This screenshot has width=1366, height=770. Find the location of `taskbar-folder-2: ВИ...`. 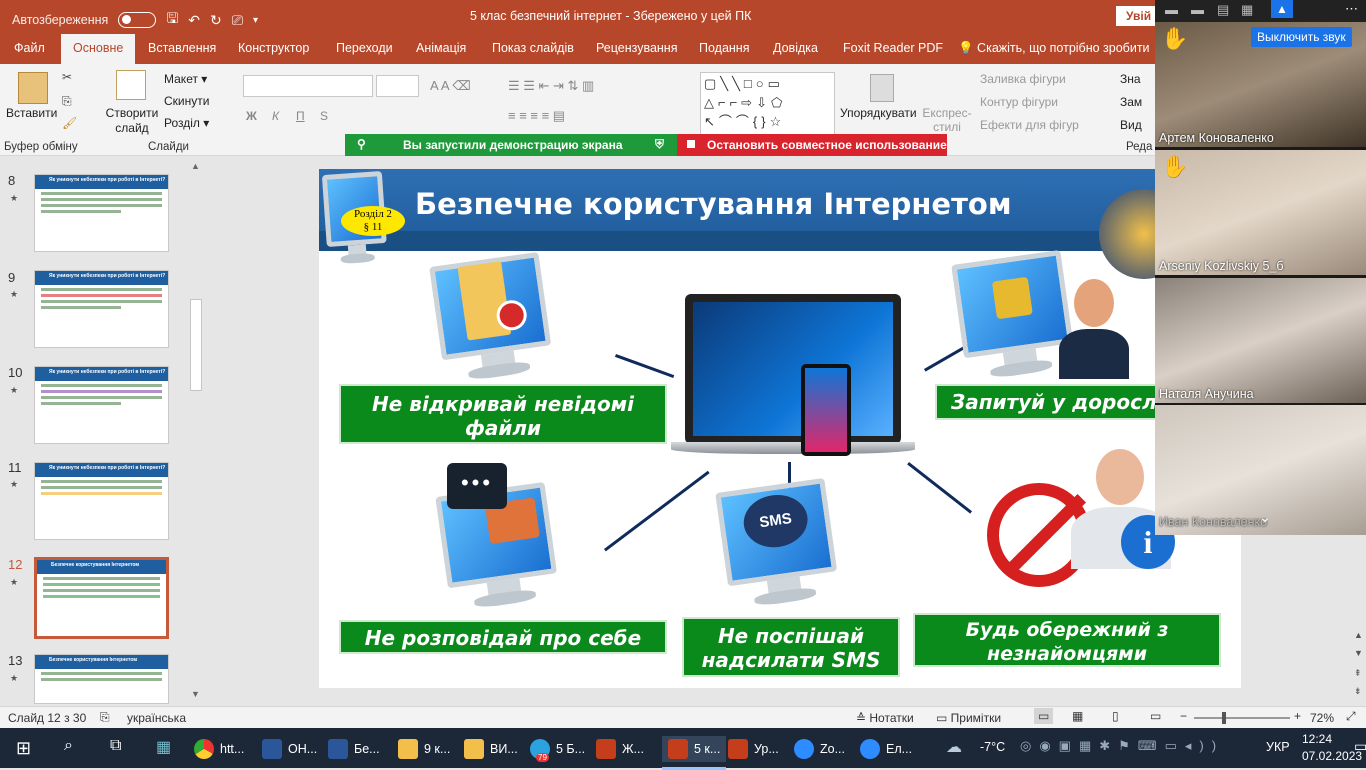

taskbar-folder-2: ВИ... is located at coordinates (491, 749).